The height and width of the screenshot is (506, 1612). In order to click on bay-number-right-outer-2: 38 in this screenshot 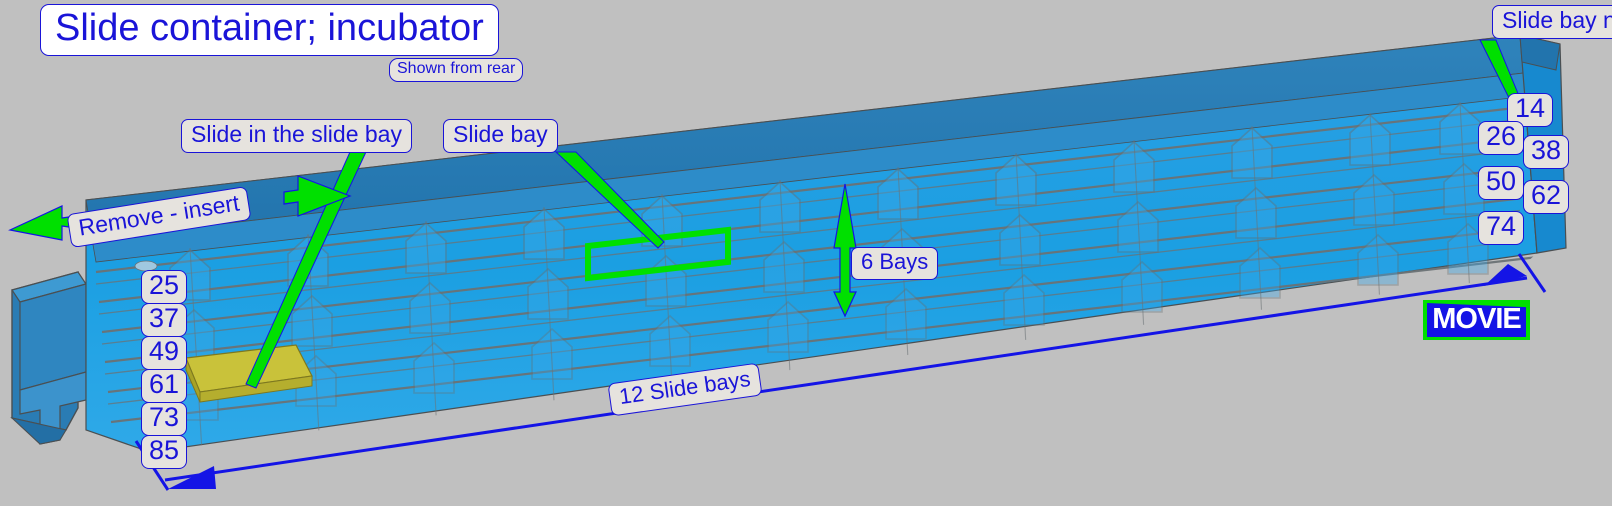, I will do `click(1546, 152)`.